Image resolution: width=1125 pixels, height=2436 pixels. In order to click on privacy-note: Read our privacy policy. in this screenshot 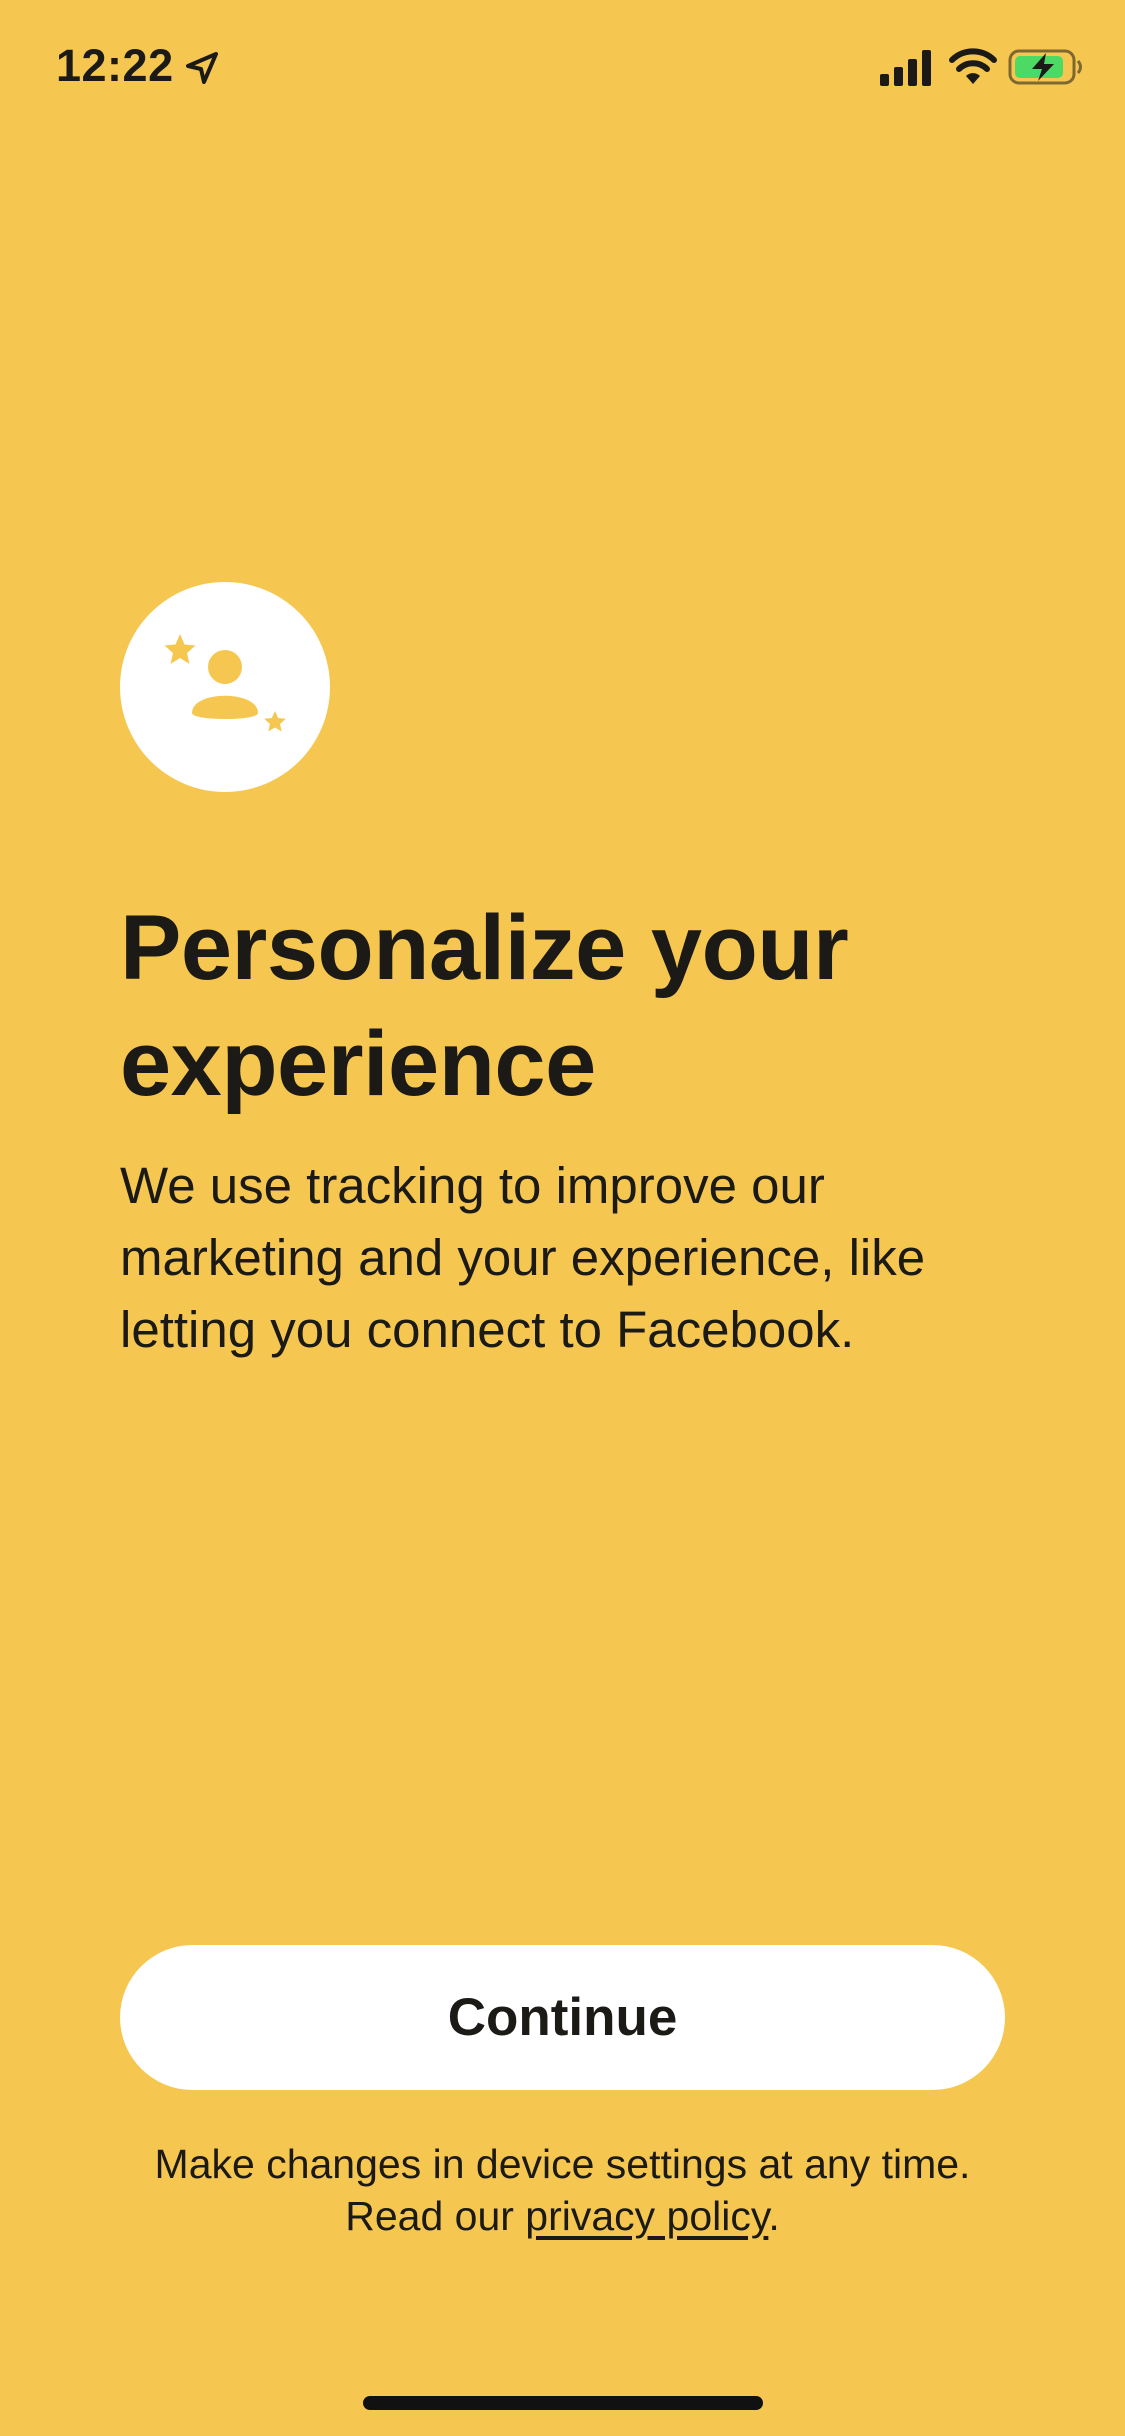, I will do `click(562, 2216)`.